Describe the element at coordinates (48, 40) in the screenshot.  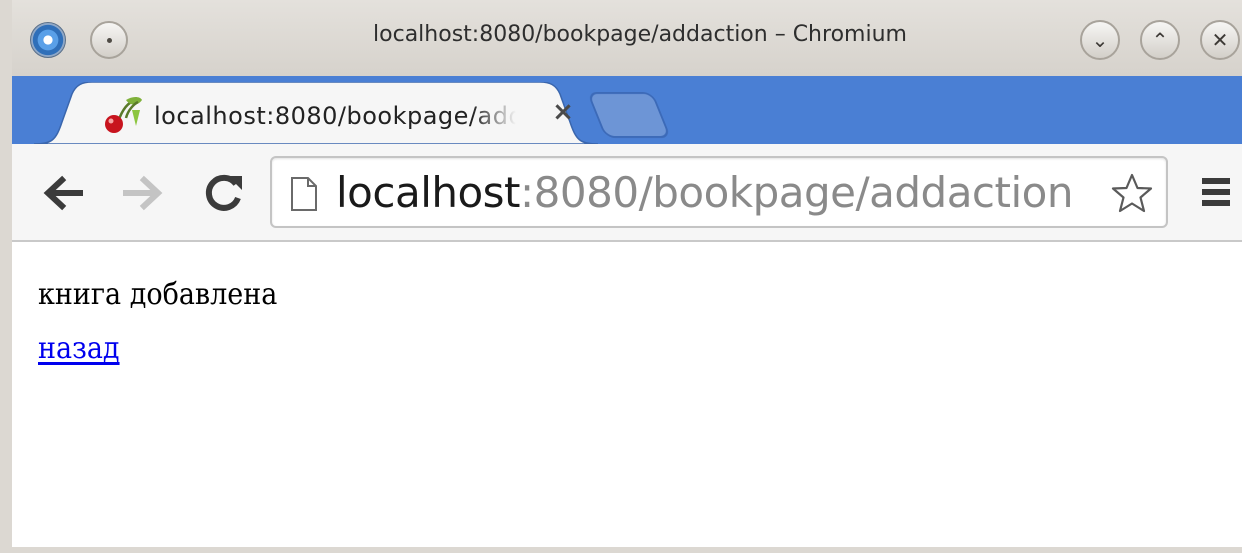
I see `chromium-app-icon` at that location.